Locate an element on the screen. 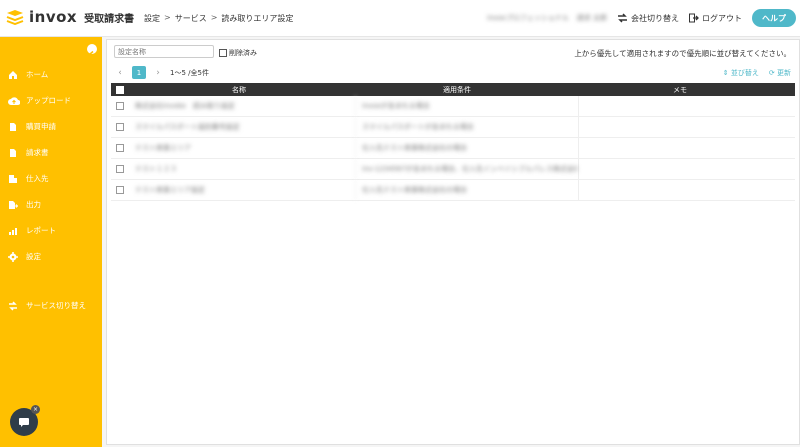  table-row: 株式会社invoke 読み取り設定 invoxが含まれる場合 is located at coordinates (453, 106).